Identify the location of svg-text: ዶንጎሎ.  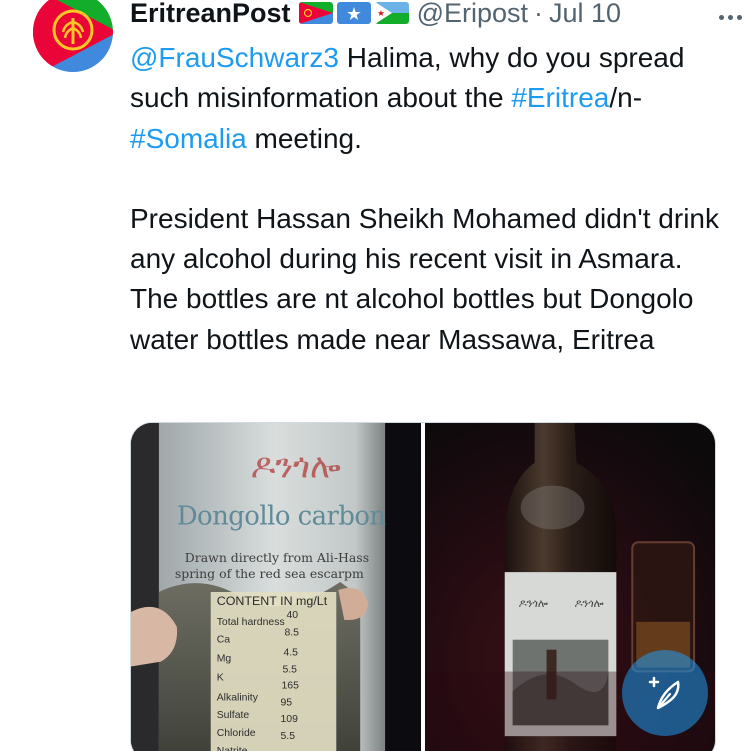
(588, 603).